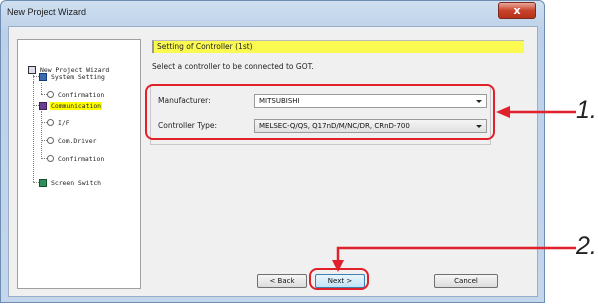  I want to click on tree-label-screen-switch: Screen Switch, so click(76, 182).